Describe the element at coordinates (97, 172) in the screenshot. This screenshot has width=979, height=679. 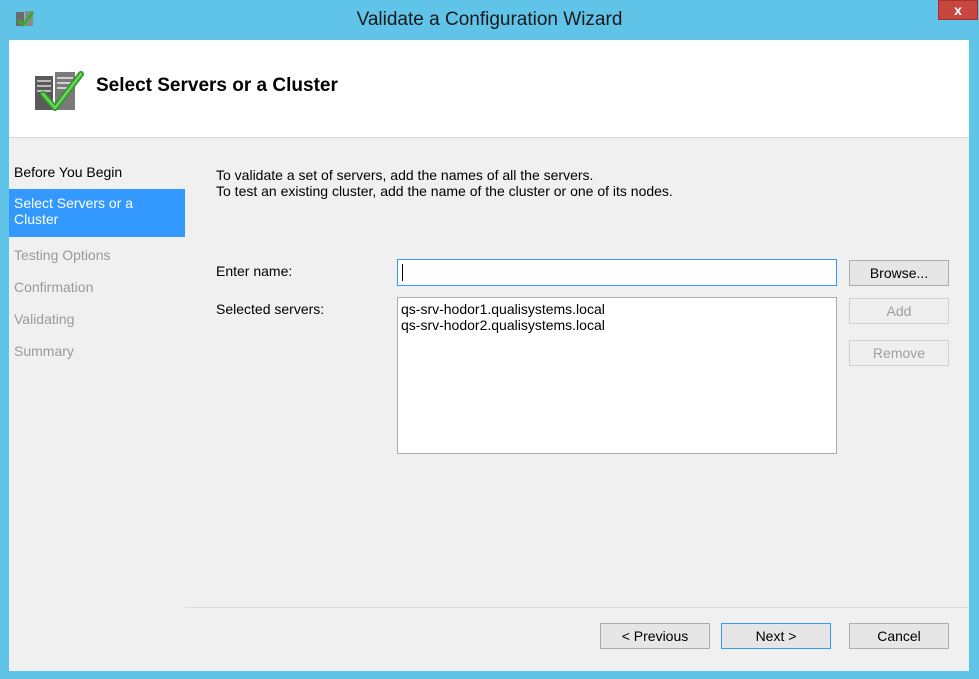
I see `nav-step-before-you-begin: Before You Begin` at that location.